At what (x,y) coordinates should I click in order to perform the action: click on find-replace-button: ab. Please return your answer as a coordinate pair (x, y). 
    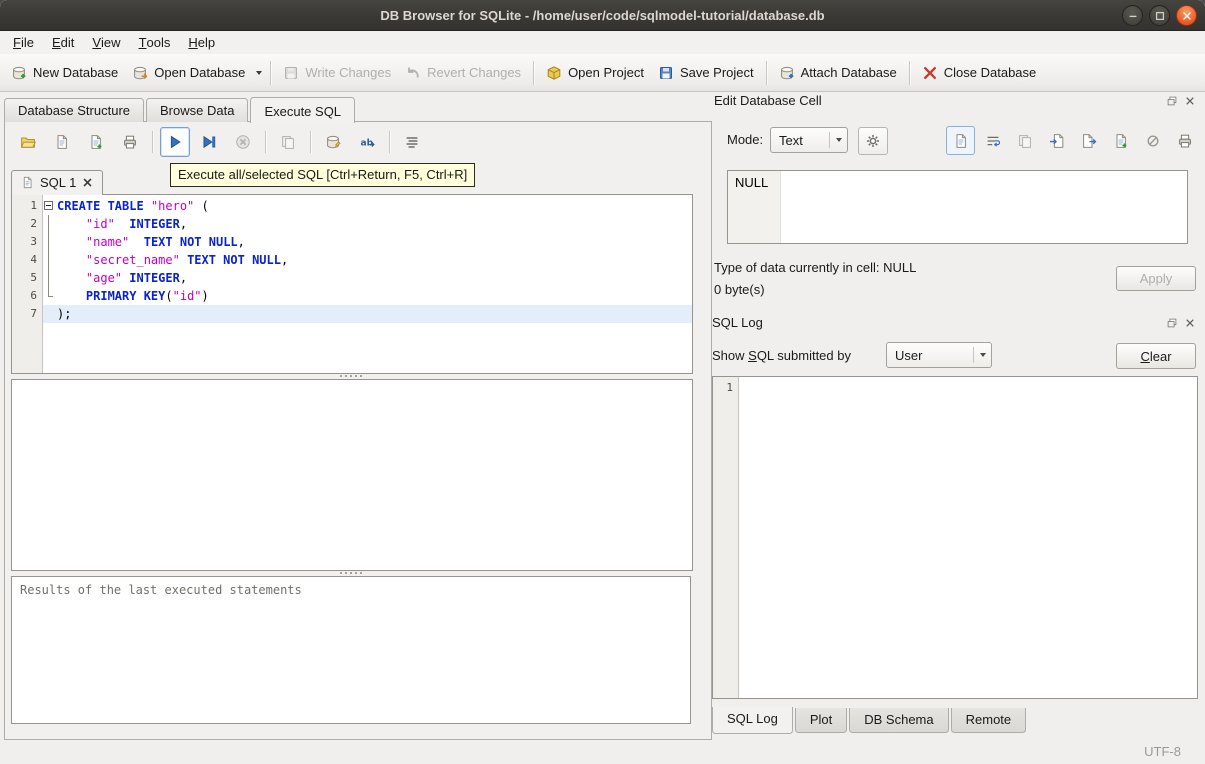
    Looking at the image, I should click on (367, 142).